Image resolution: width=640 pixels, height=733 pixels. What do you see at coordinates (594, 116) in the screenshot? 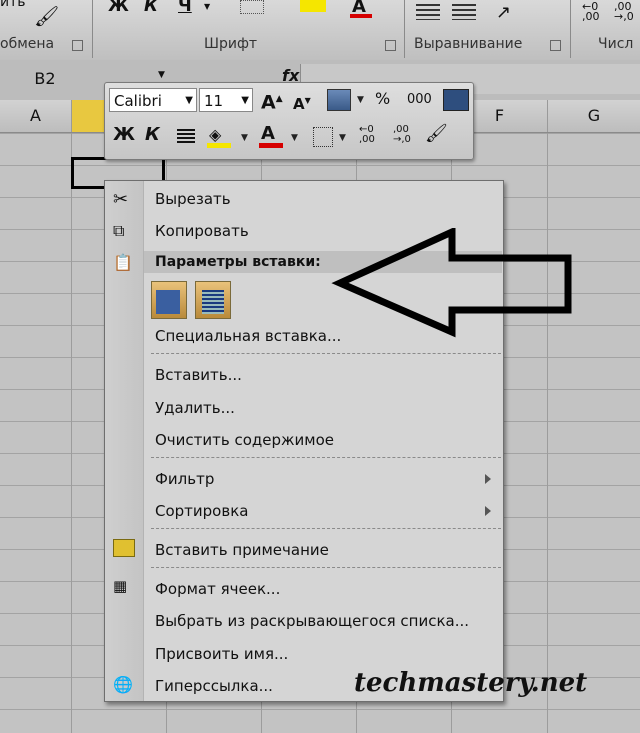
I see `column-header-g: G` at bounding box center [594, 116].